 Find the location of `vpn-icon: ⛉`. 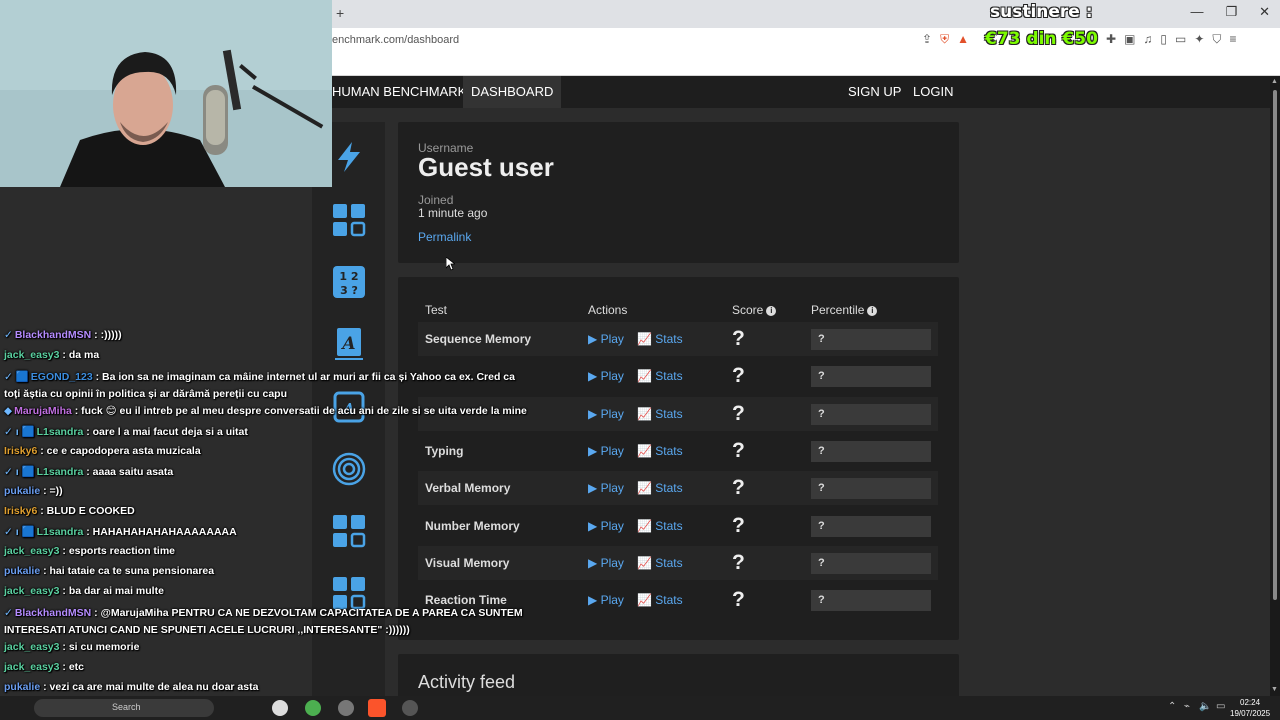

vpn-icon: ⛉ is located at coordinates (1216, 39).